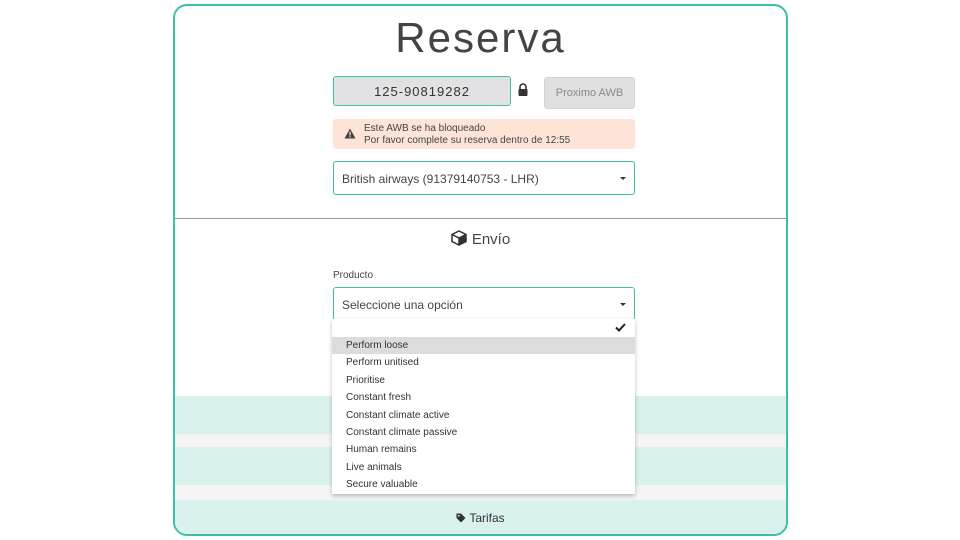 The height and width of the screenshot is (540, 960). I want to click on awb-input, so click(422, 91).